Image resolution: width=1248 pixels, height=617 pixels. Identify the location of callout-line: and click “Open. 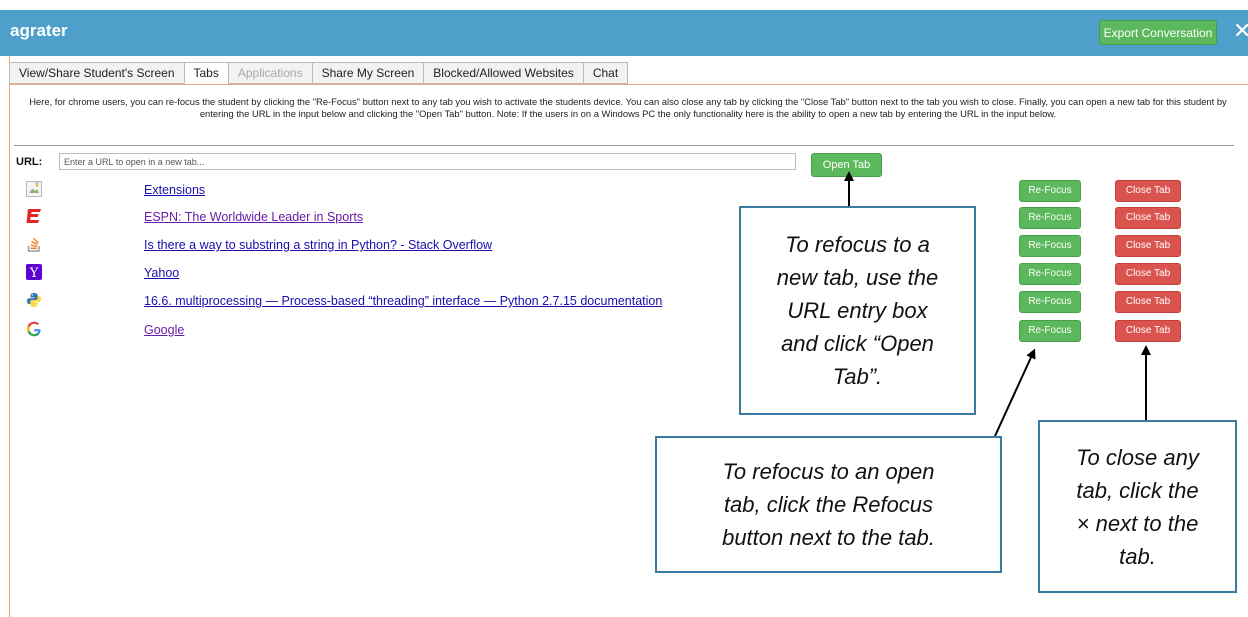
(857, 343).